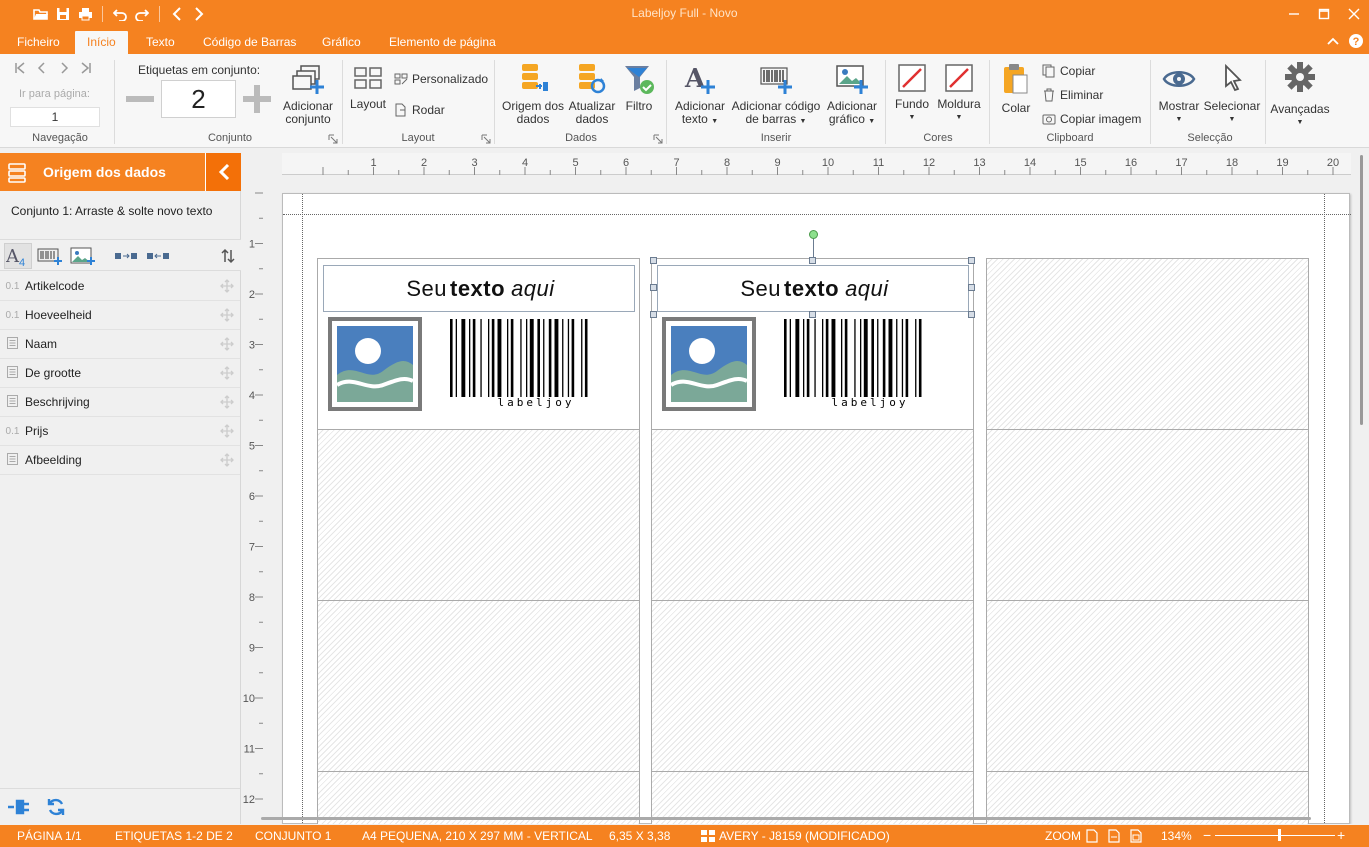 Image resolution: width=1369 pixels, height=847 pixels. I want to click on refresh-data-button: Atualizar dados, so click(592, 94).